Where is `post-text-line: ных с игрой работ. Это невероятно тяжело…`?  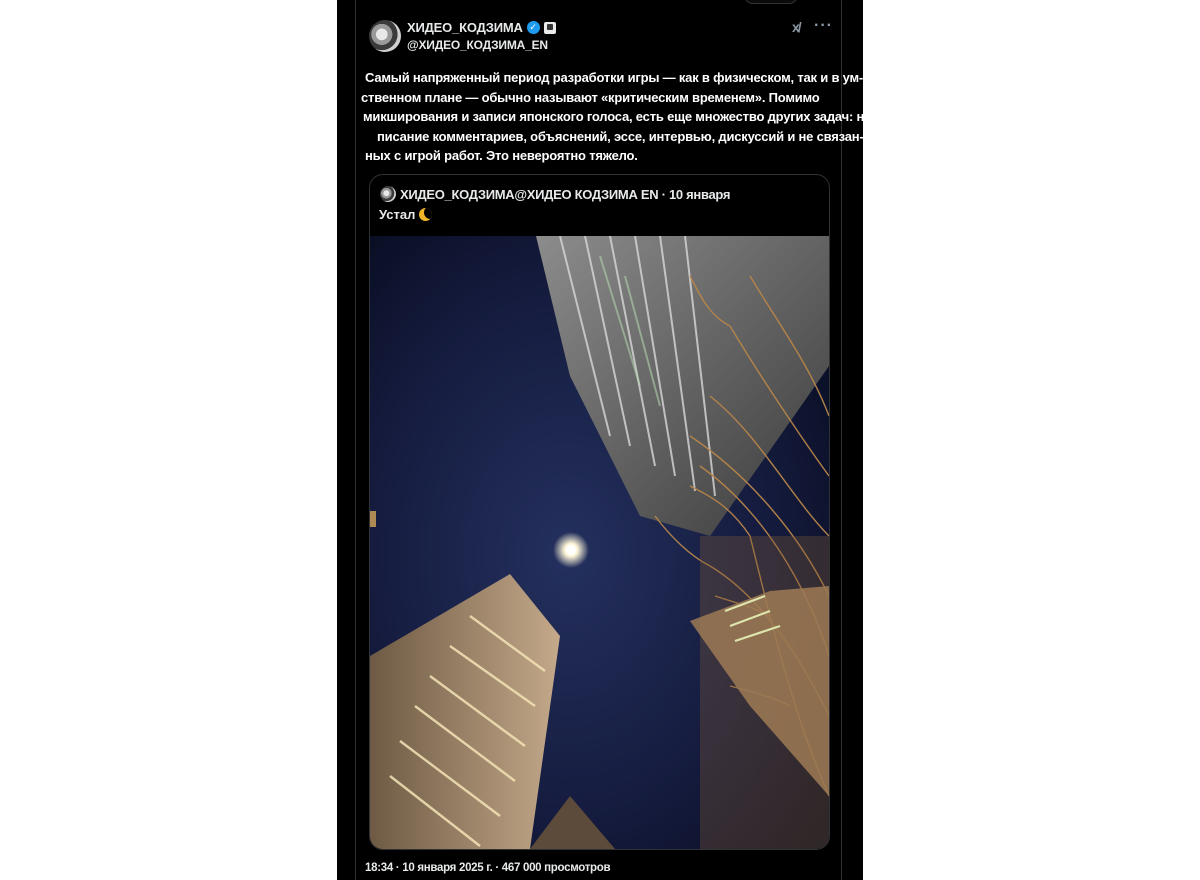 post-text-line: ных с игрой работ. Это невероятно тяжело… is located at coordinates (501, 156).